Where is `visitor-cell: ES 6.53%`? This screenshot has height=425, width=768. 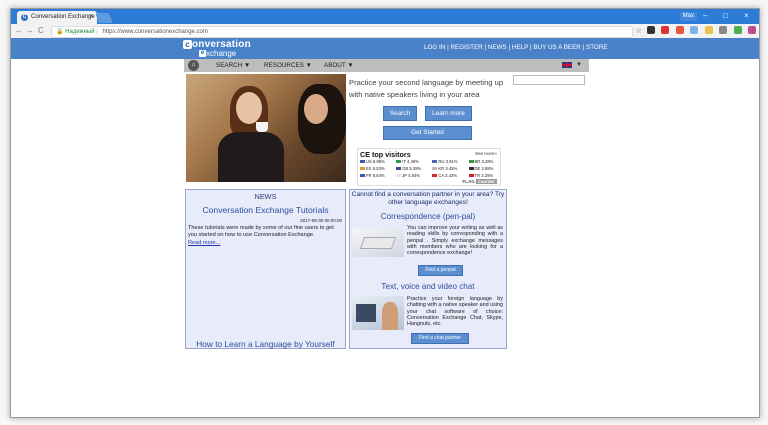 visitor-cell: ES 6.53% is located at coordinates (377, 168).